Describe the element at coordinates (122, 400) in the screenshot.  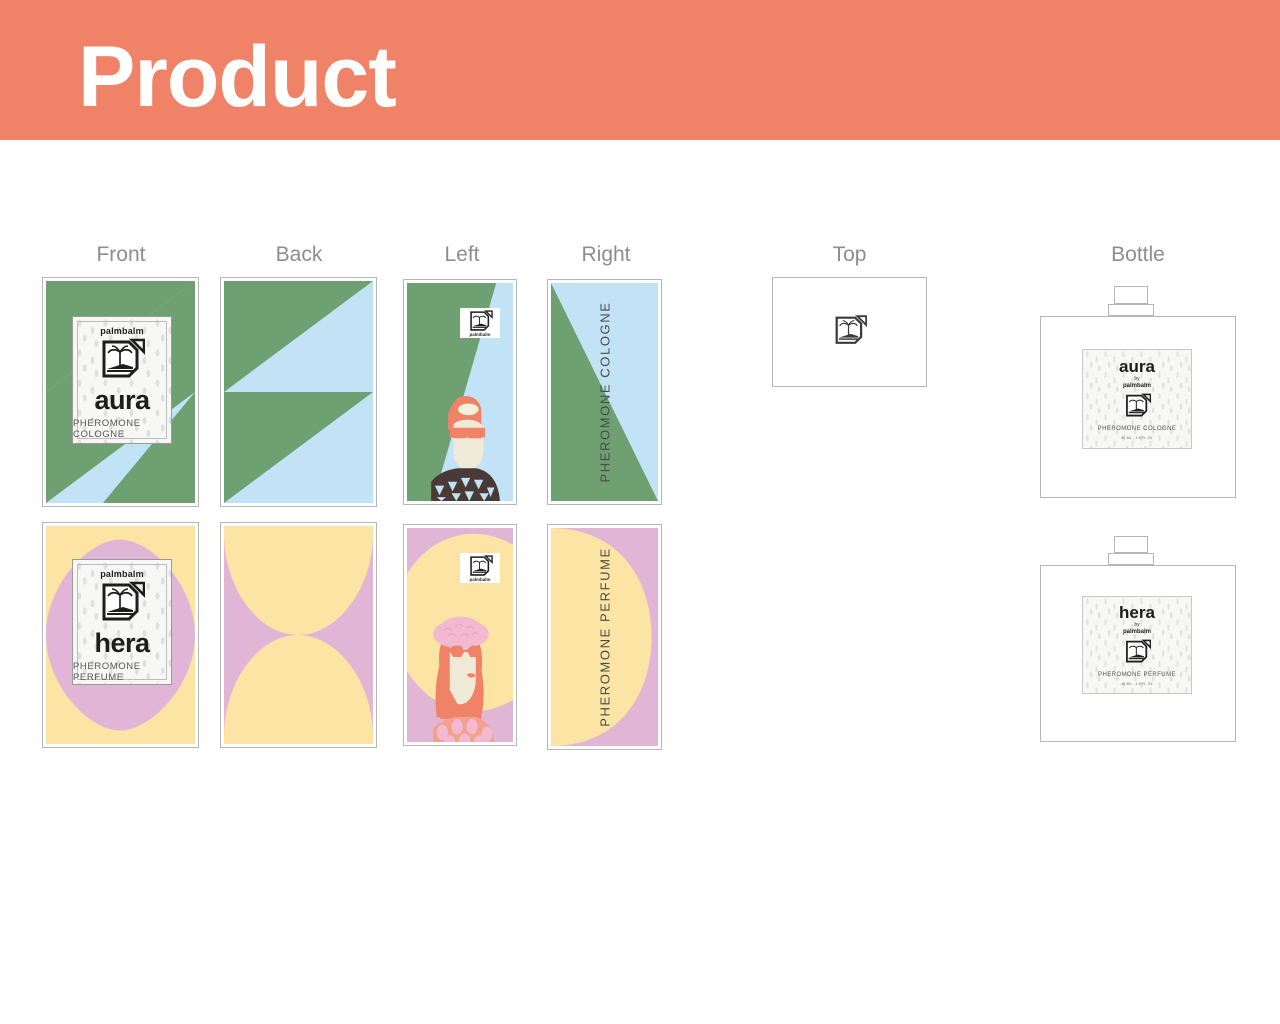
I see `aura-front-name: aura` at that location.